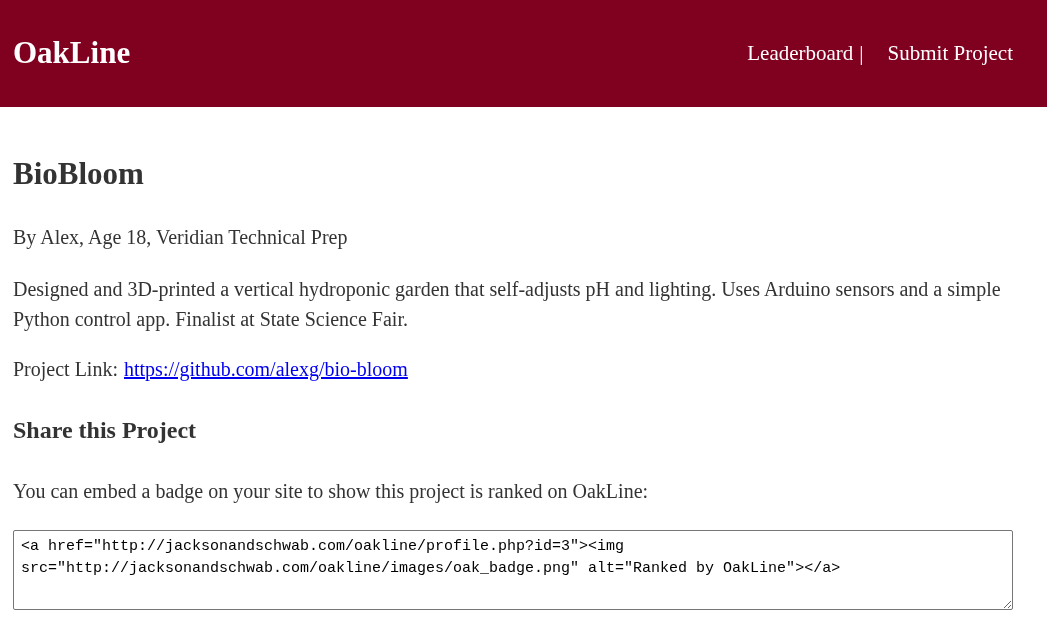 Image resolution: width=1047 pixels, height=642 pixels. Describe the element at coordinates (266, 368) in the screenshot. I see `project-link: https://github.com/alexg/bio-bloom` at that location.